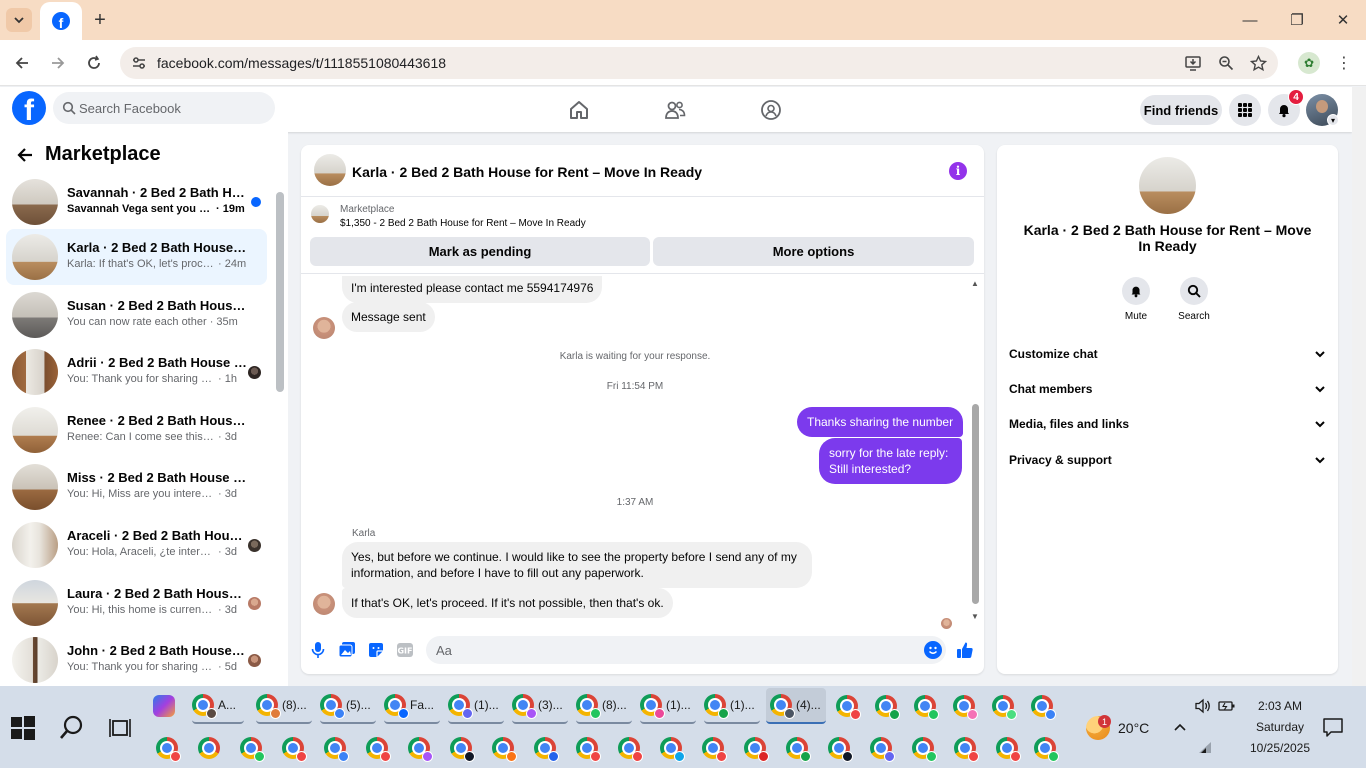 This screenshot has width=1366, height=768. What do you see at coordinates (1359, 386) in the screenshot?
I see `page-scrollbar` at bounding box center [1359, 386].